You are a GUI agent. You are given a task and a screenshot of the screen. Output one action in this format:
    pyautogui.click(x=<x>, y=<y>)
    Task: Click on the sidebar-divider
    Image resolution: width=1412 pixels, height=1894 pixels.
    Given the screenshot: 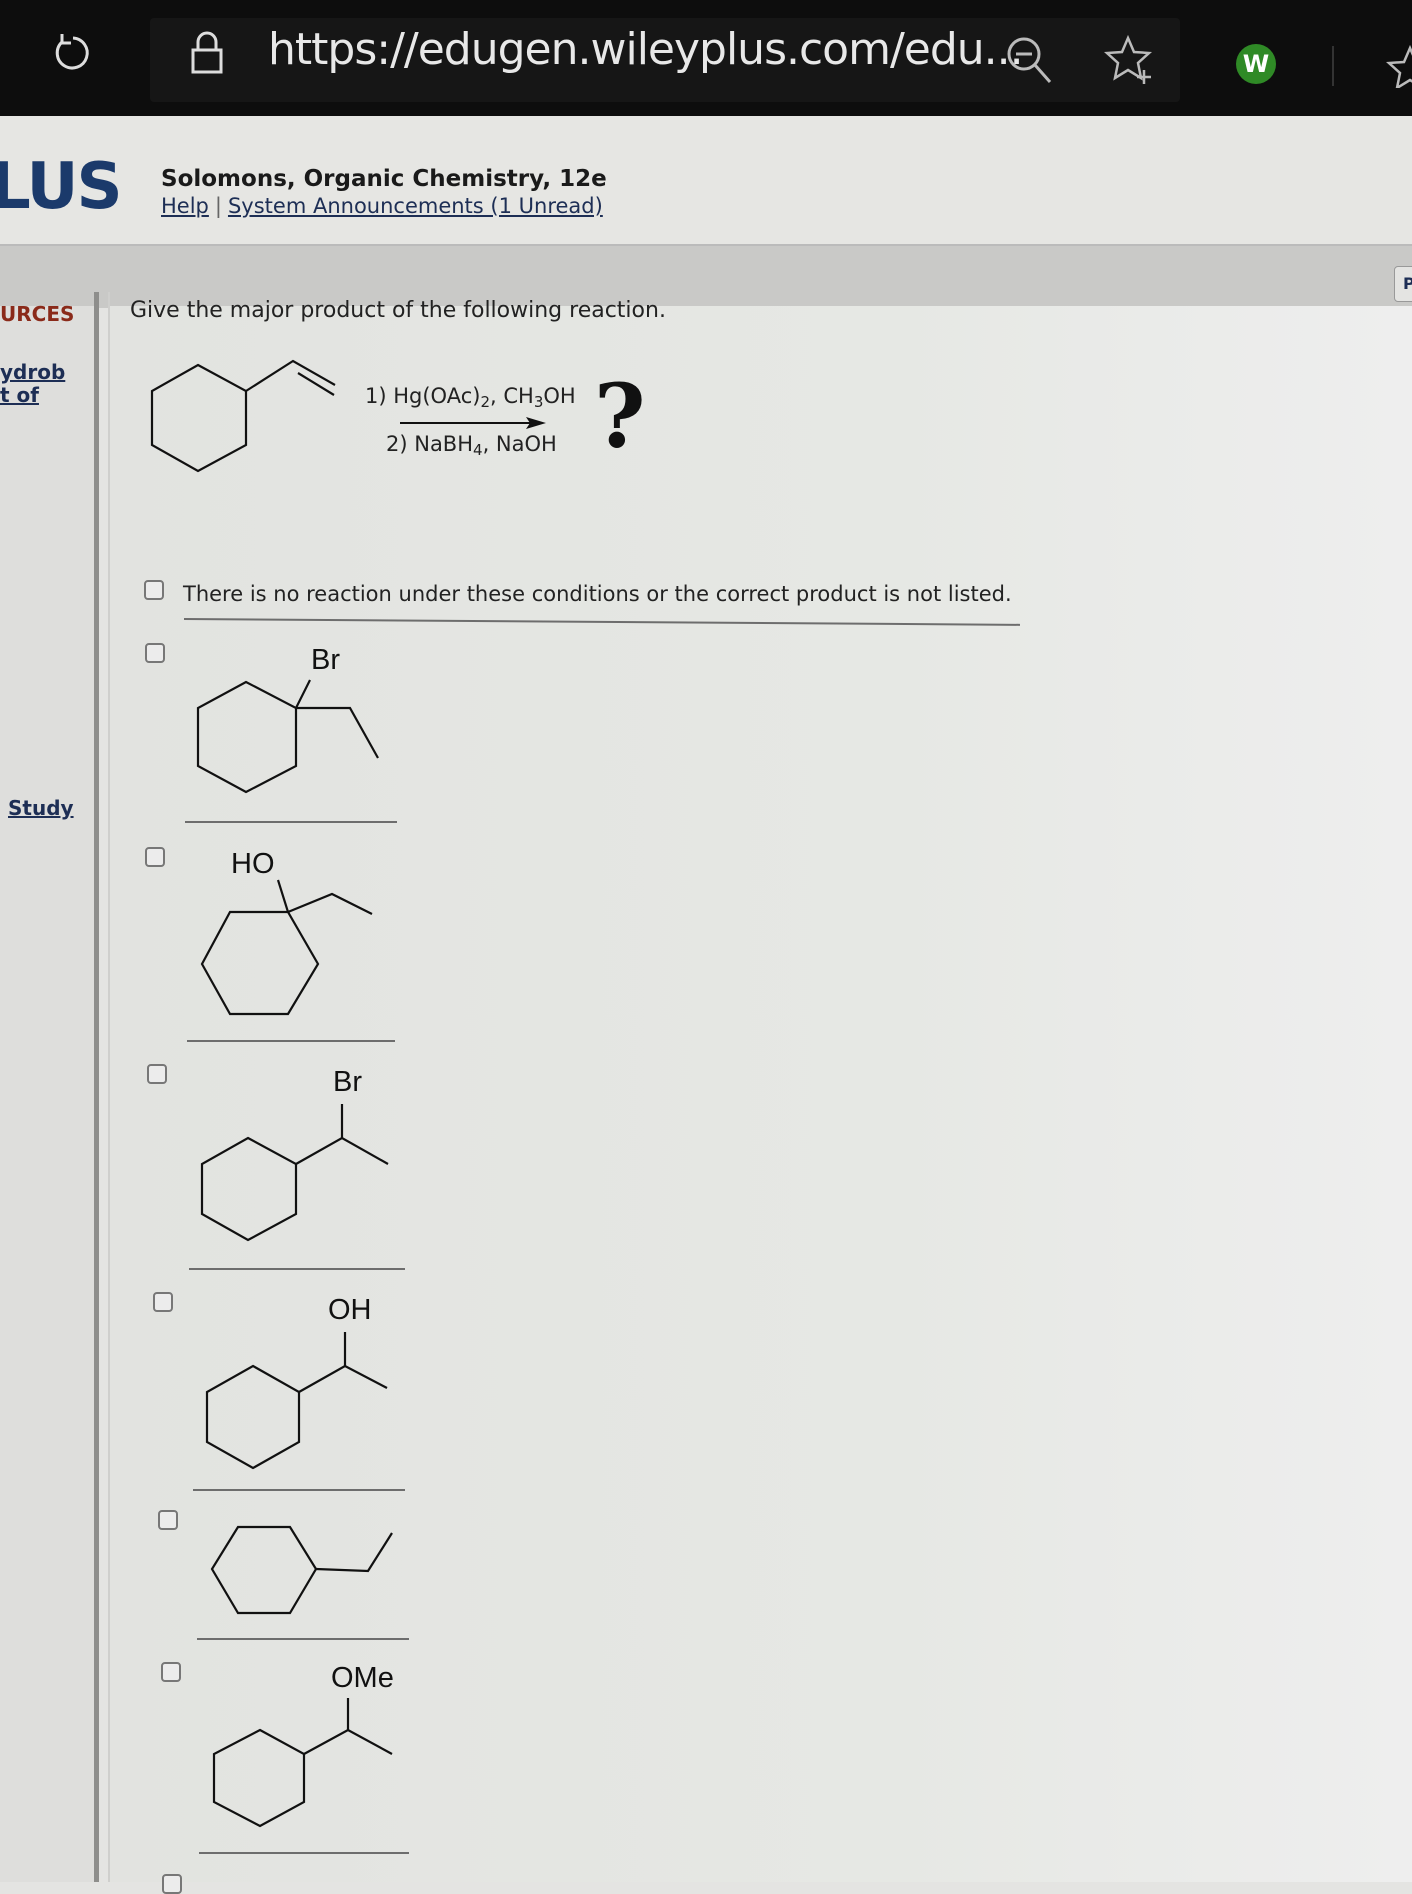 What is the action you would take?
    pyautogui.click(x=96, y=1087)
    